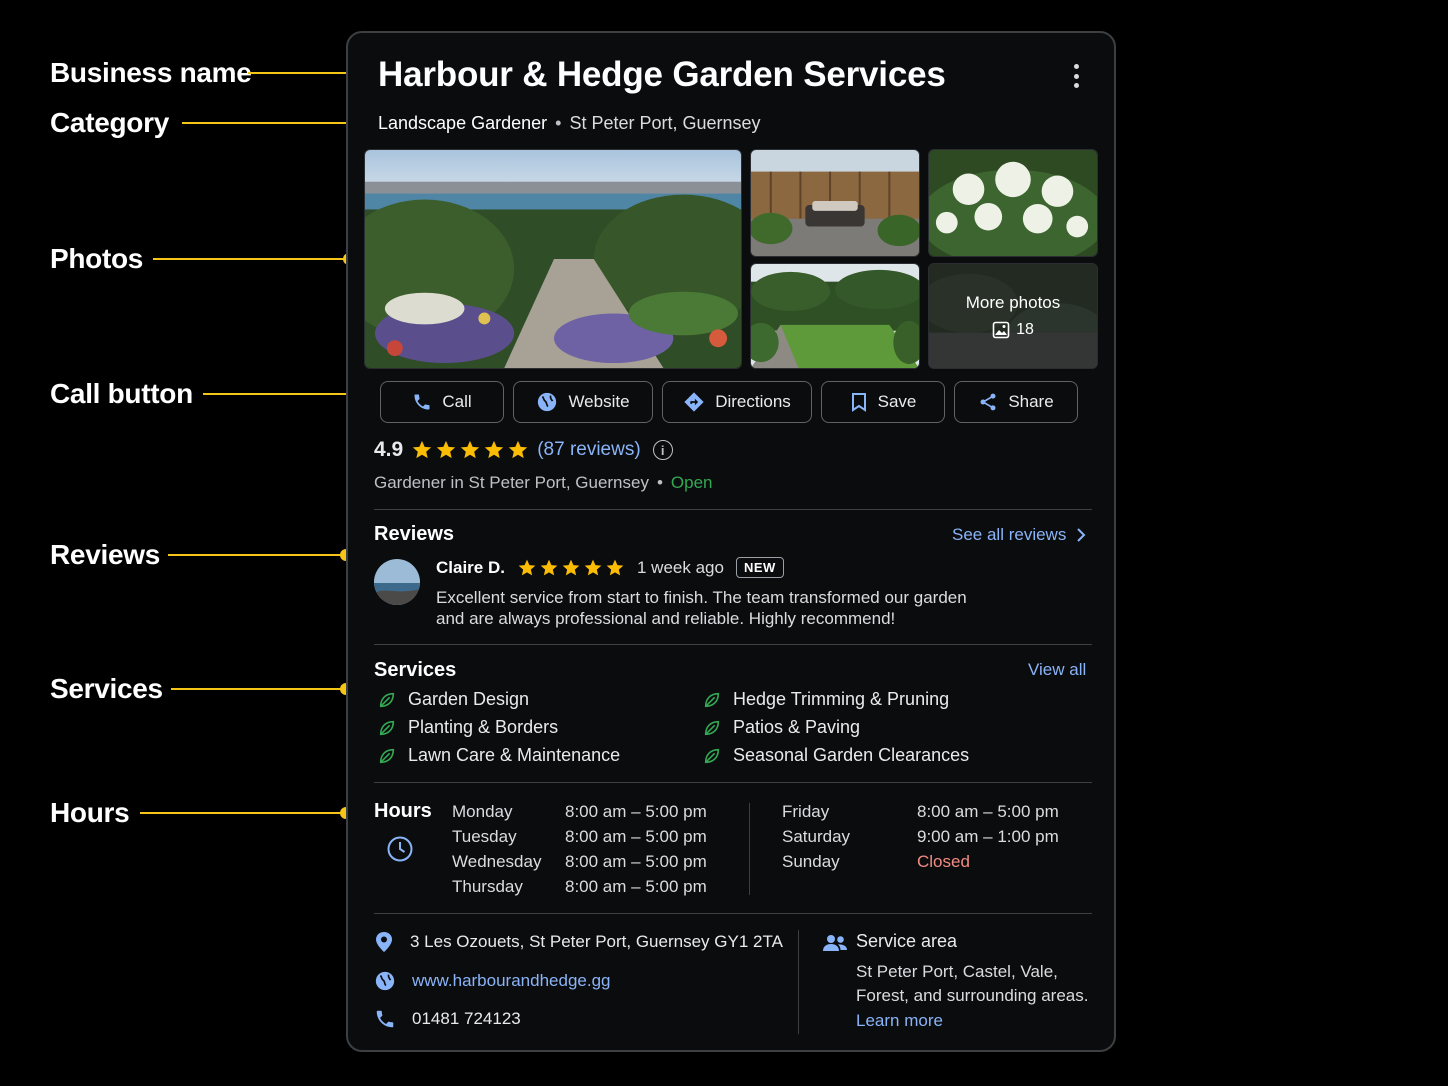 The image size is (1448, 1086). Describe the element at coordinates (384, 942) in the screenshot. I see `location-pin-icon` at that location.